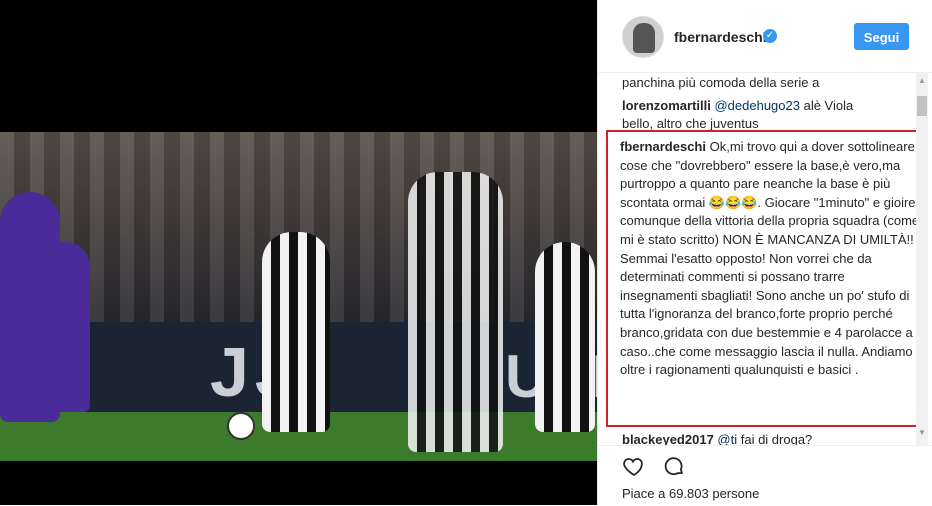 Image resolution: width=932 pixels, height=506 pixels. What do you see at coordinates (674, 466) in the screenshot?
I see `comment-icon` at bounding box center [674, 466].